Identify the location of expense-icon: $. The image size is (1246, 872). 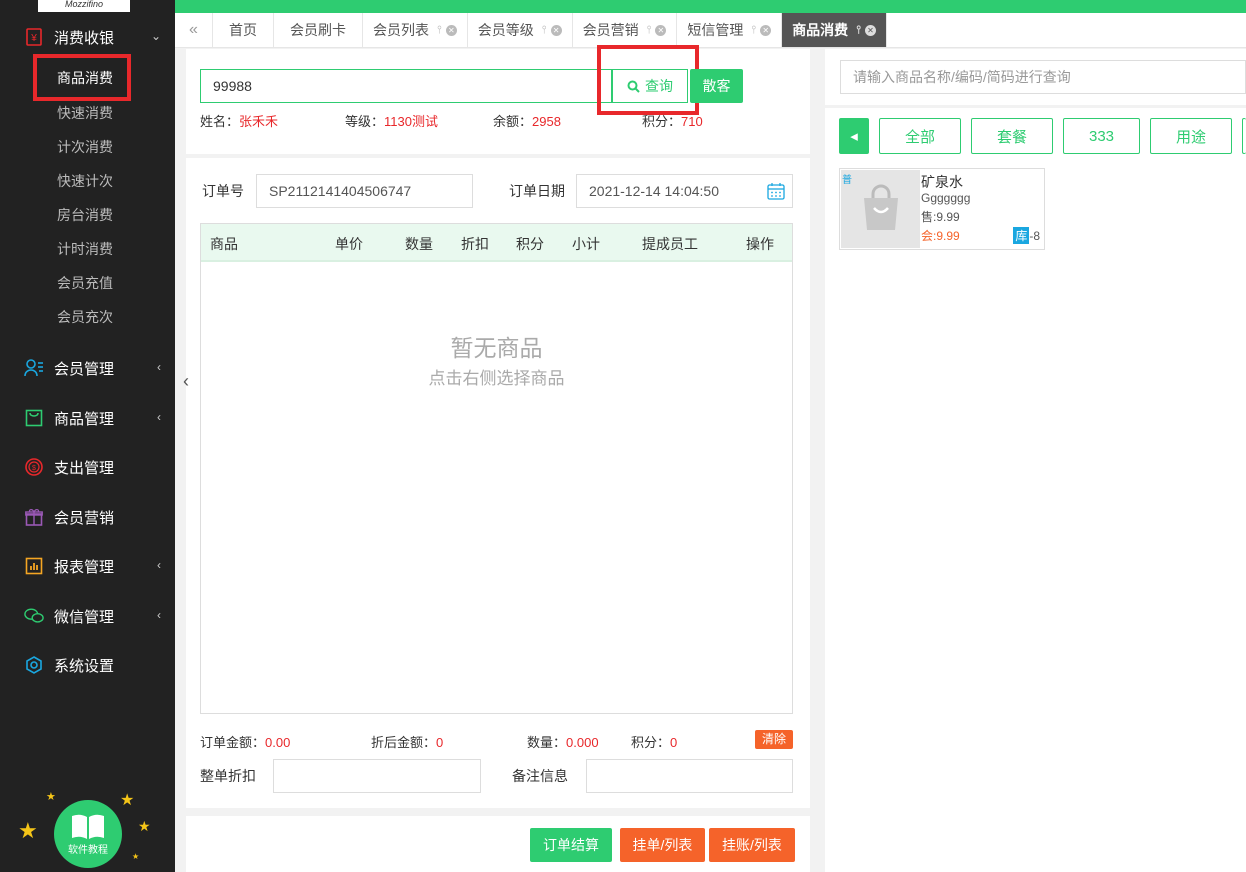
(34, 467).